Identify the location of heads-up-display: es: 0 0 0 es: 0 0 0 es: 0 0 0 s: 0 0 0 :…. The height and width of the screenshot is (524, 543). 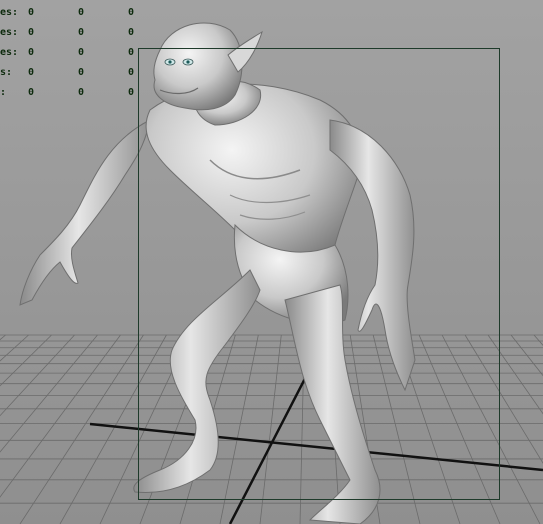
(75, 53).